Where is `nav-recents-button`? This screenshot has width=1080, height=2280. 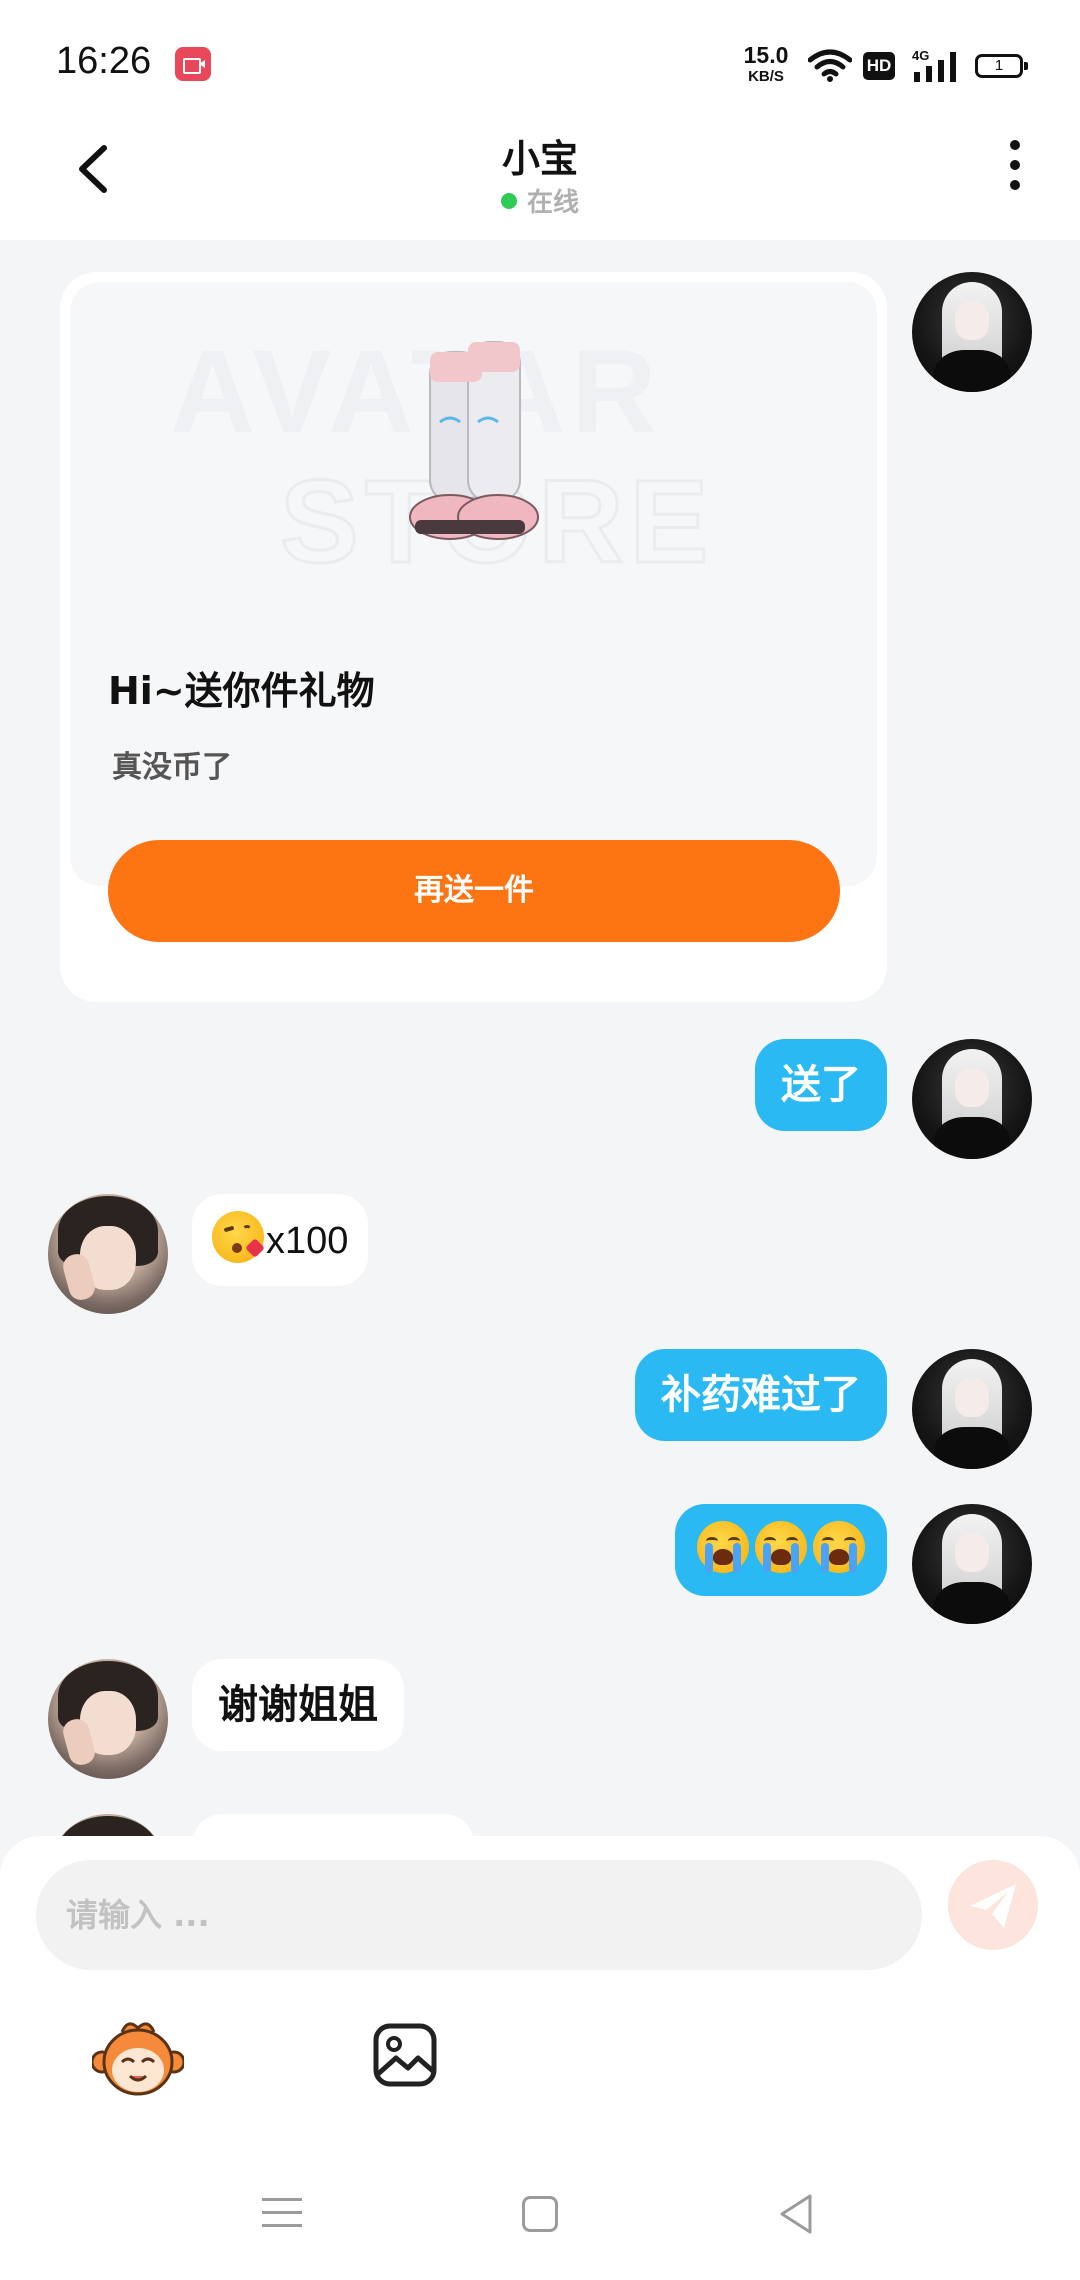
nav-recents-button is located at coordinates (282, 2217).